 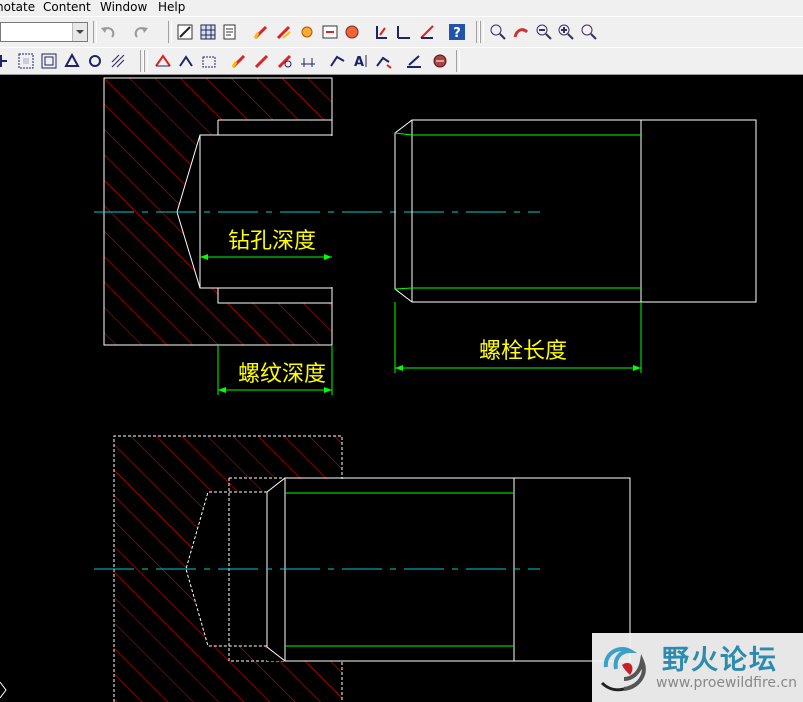 I want to click on ucs-icon, so click(x=3, y=690).